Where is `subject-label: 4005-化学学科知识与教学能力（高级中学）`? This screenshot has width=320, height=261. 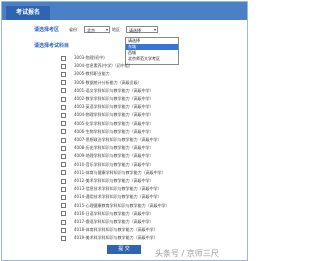 subject-label: 4005-化学学科知识与教学能力（高级中学） is located at coordinates (114, 123).